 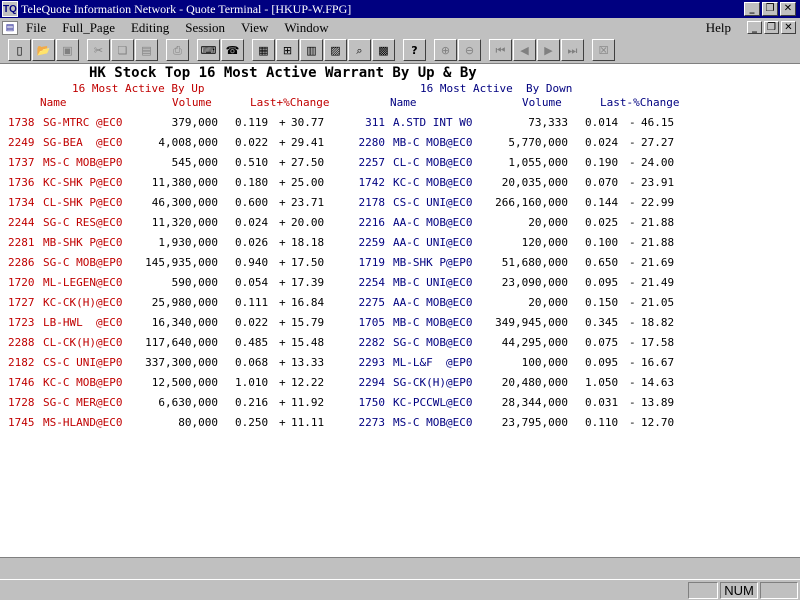 I want to click on stock-name-down: A.STD INT W0, so click(x=433, y=122).